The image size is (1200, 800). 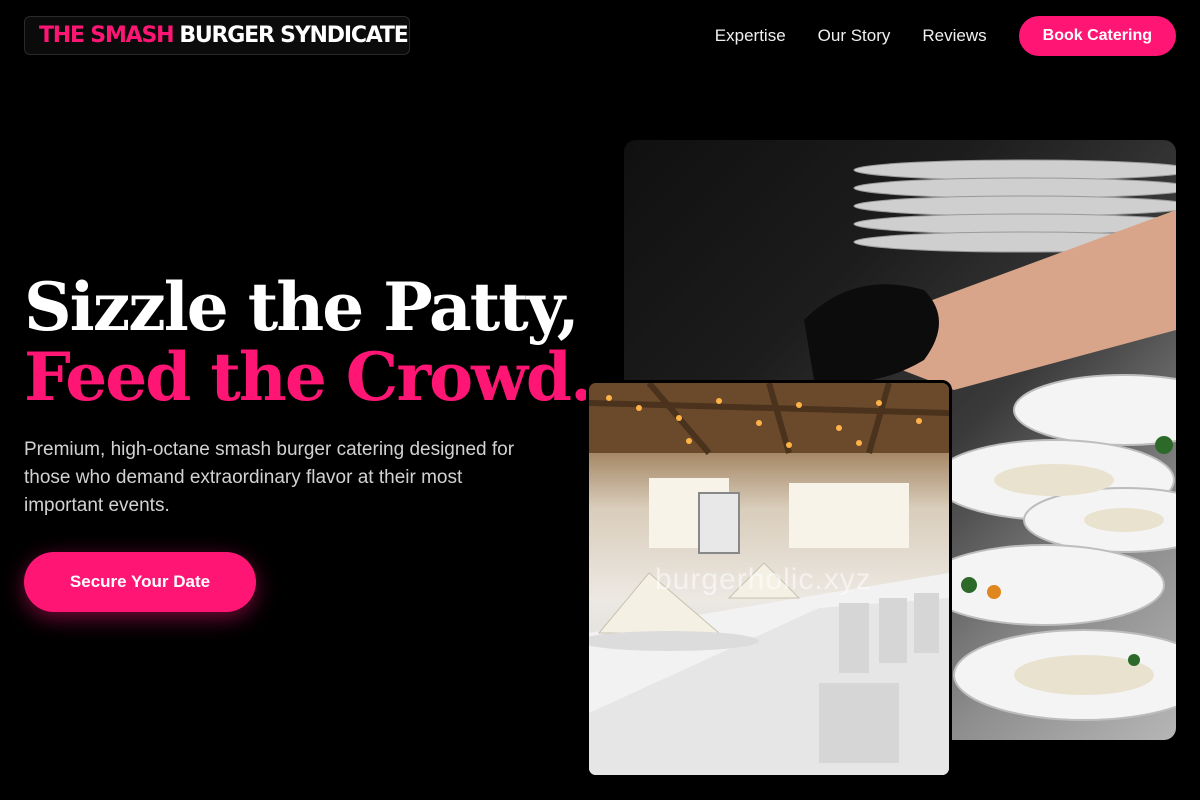 What do you see at coordinates (107, 35) in the screenshot?
I see `logo-accent-text: THE SMASH` at bounding box center [107, 35].